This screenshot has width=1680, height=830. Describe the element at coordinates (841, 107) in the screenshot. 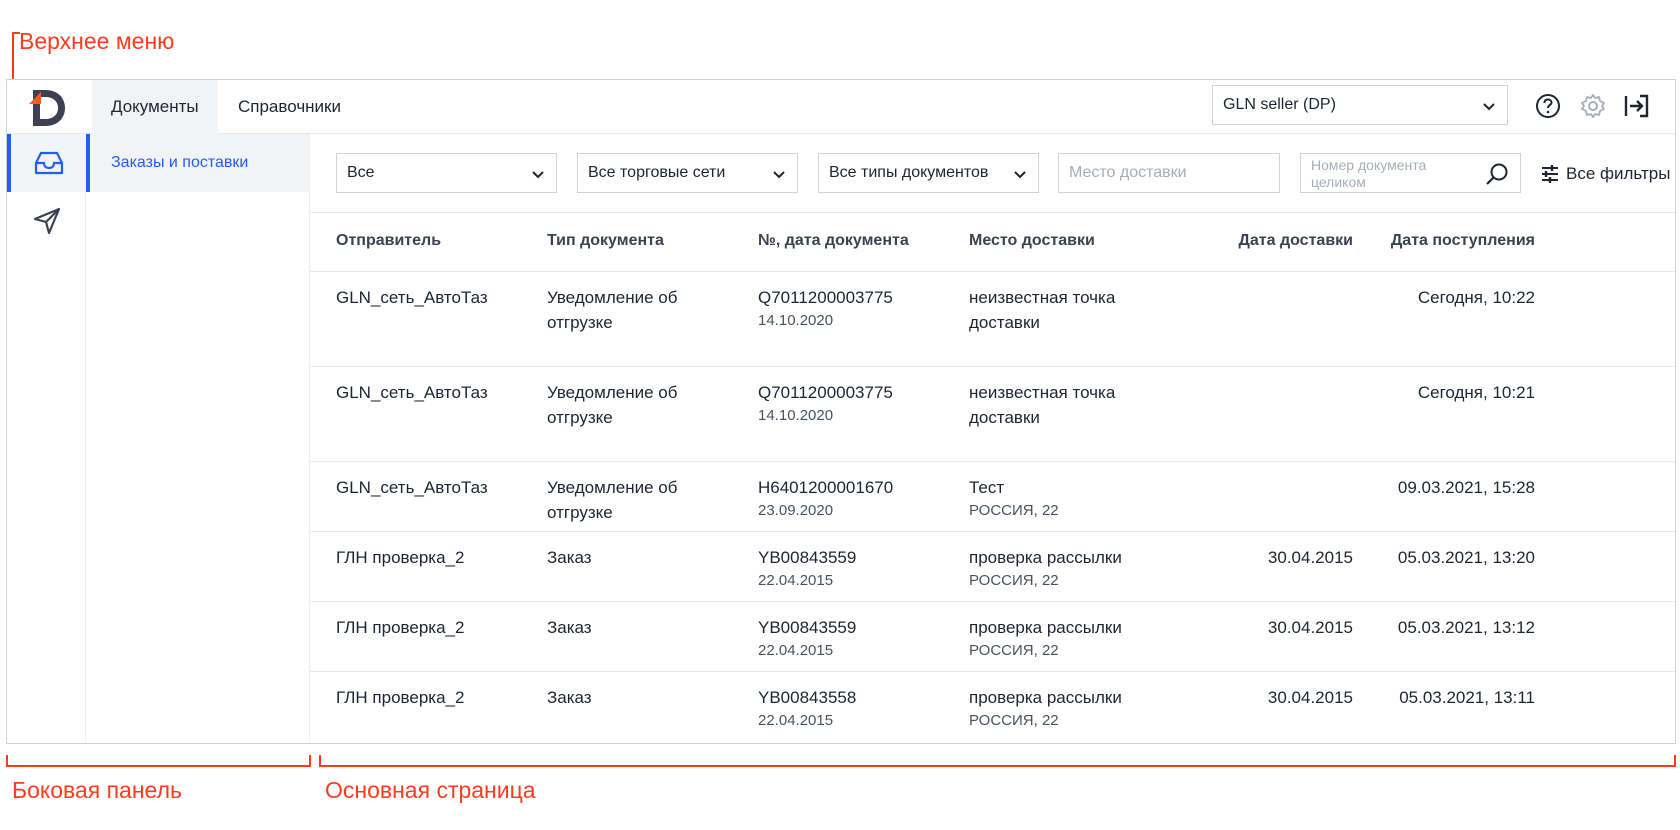

I see `top-menu: Документы Справочники GLN seller (DP)` at that location.